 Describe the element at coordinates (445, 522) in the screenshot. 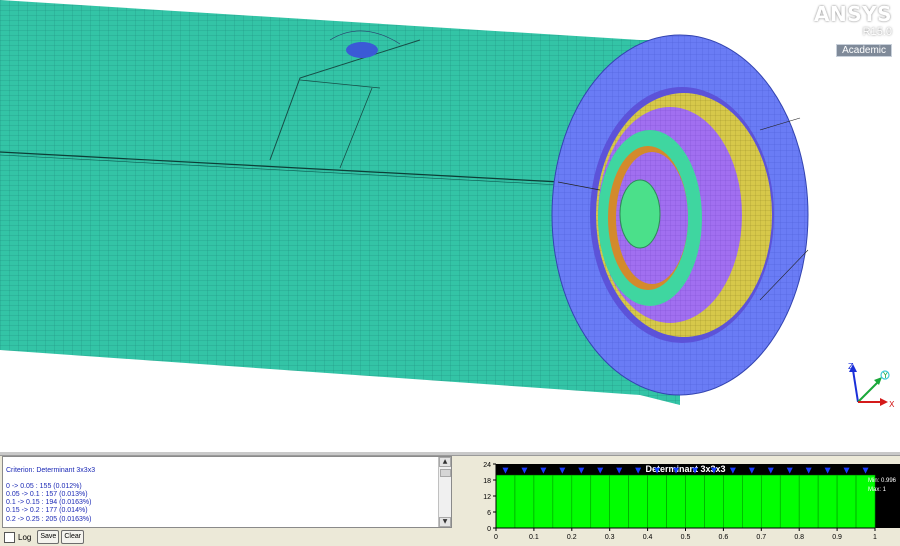

I see `scroll-down-button: ▼` at that location.